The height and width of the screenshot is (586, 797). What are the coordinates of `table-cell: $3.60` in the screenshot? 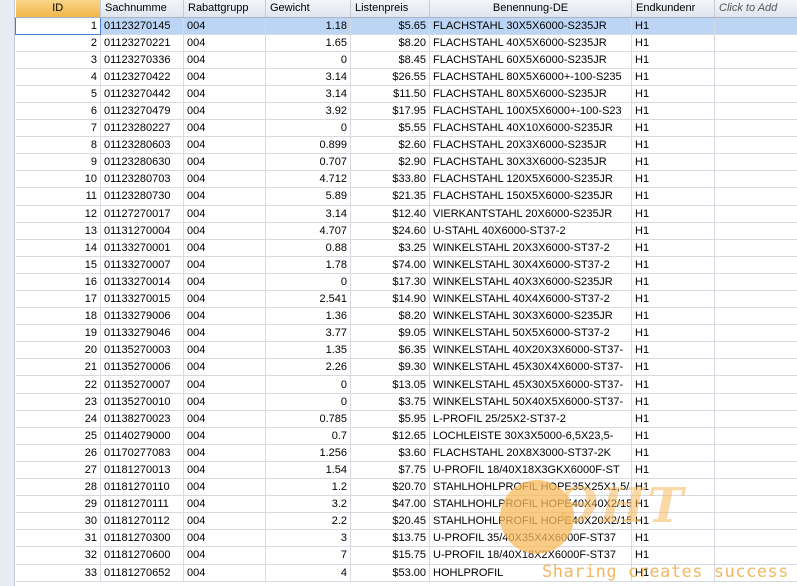 It's located at (390, 453).